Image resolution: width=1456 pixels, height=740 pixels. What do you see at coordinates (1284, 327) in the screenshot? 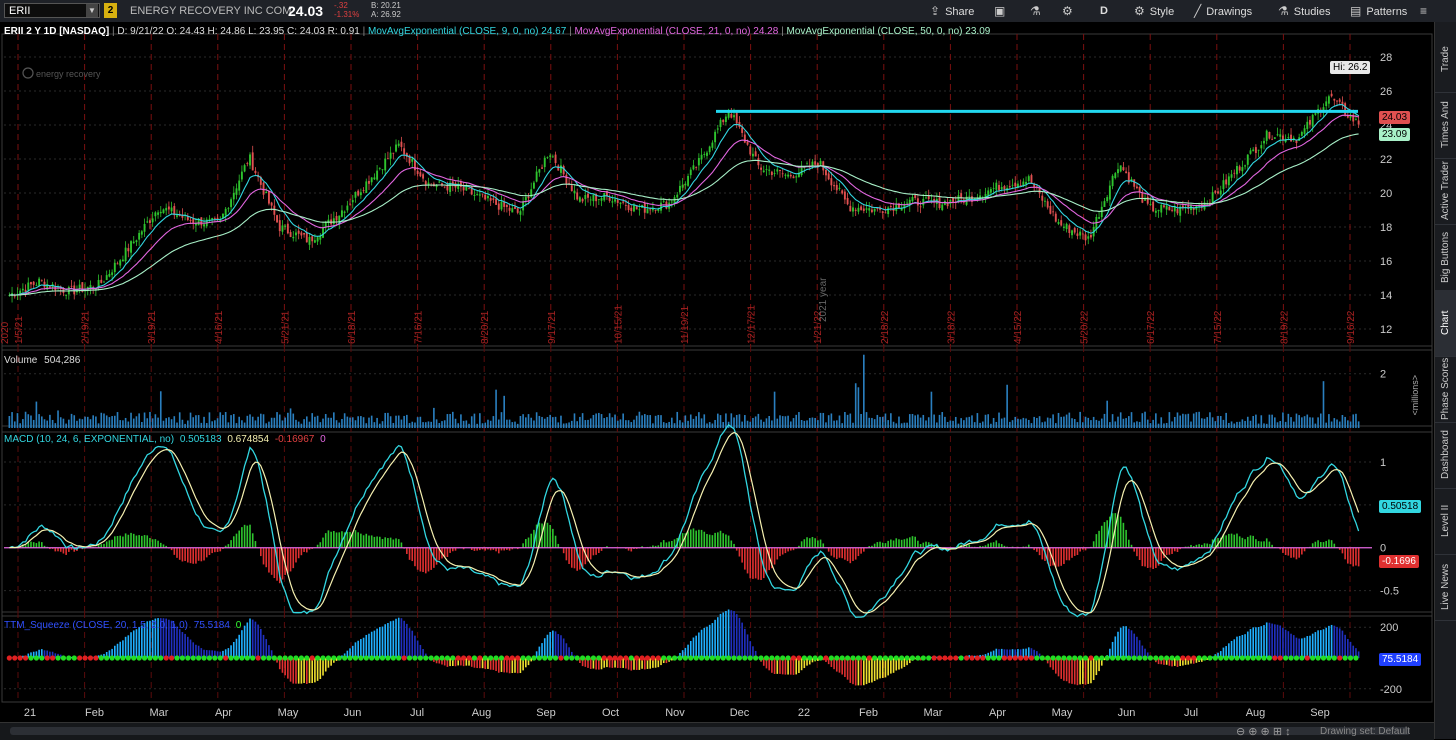
I see `date-label: 8/19/22` at bounding box center [1284, 327].